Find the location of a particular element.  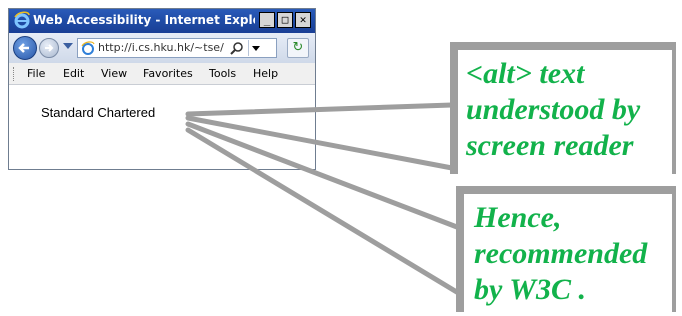

callout-line: understood by is located at coordinates (553, 109).